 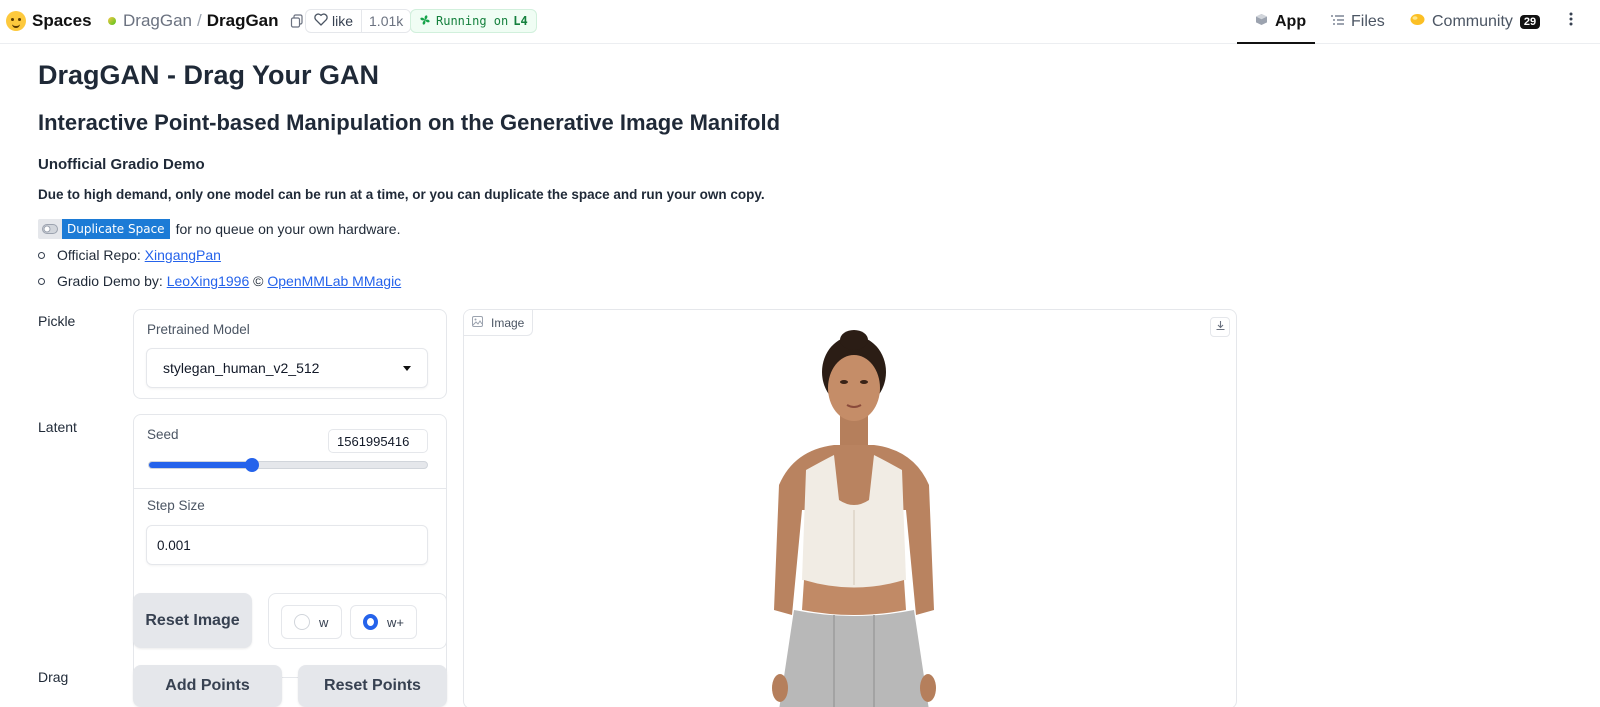 I want to click on latent-section-label: Latent, so click(x=57, y=427).